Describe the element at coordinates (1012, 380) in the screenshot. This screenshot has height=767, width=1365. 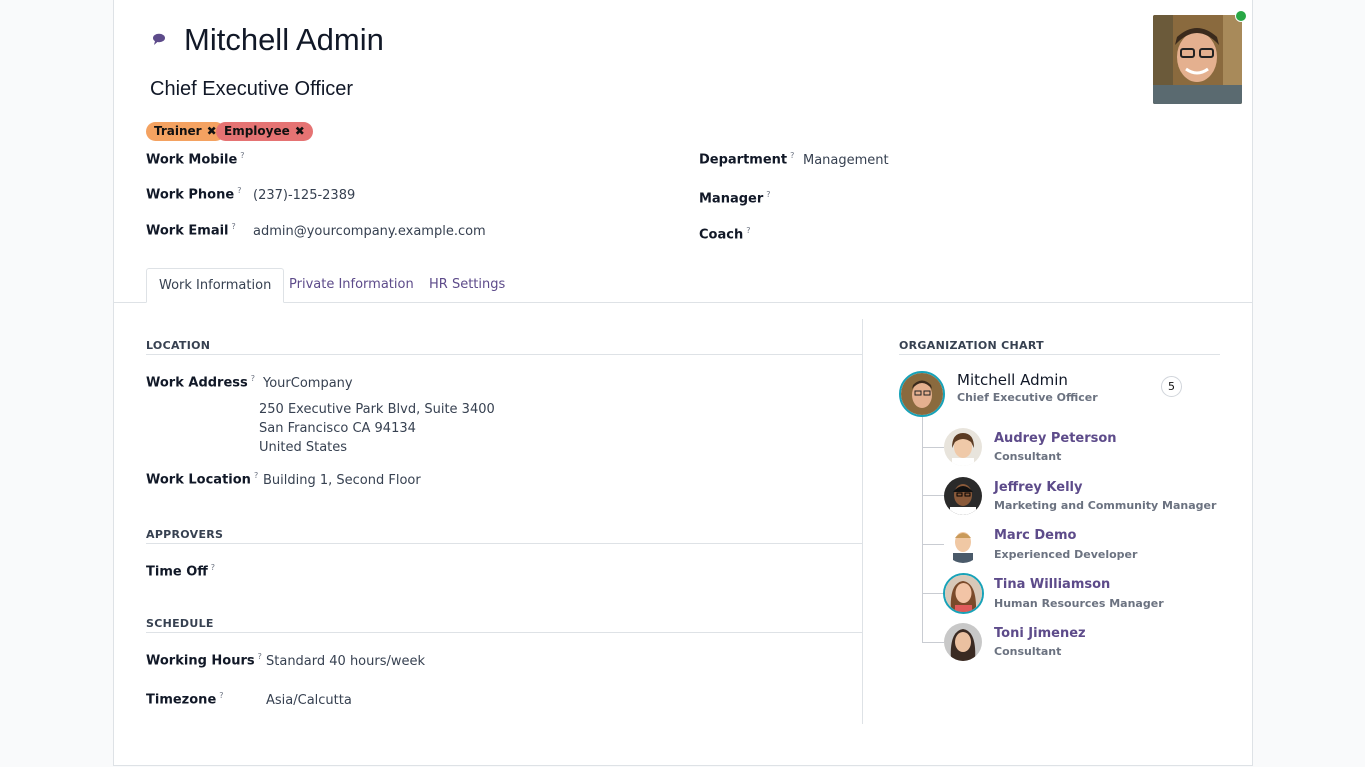
I see `org-self-name: Mitchell Admin` at that location.